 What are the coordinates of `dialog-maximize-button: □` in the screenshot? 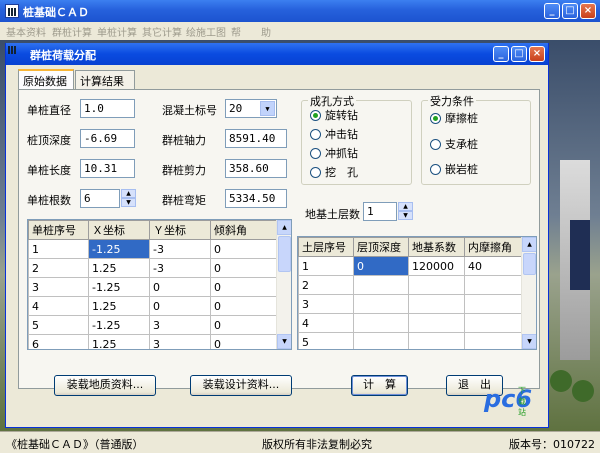 It's located at (519, 54).